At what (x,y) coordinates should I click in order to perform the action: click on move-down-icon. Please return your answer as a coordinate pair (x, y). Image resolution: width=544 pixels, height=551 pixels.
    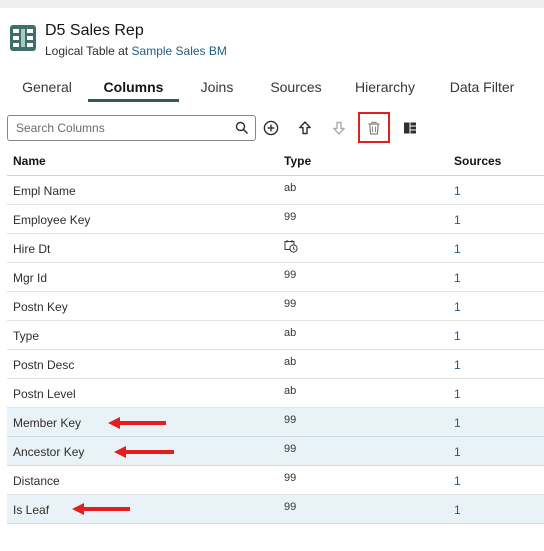
    Looking at the image, I should click on (339, 128).